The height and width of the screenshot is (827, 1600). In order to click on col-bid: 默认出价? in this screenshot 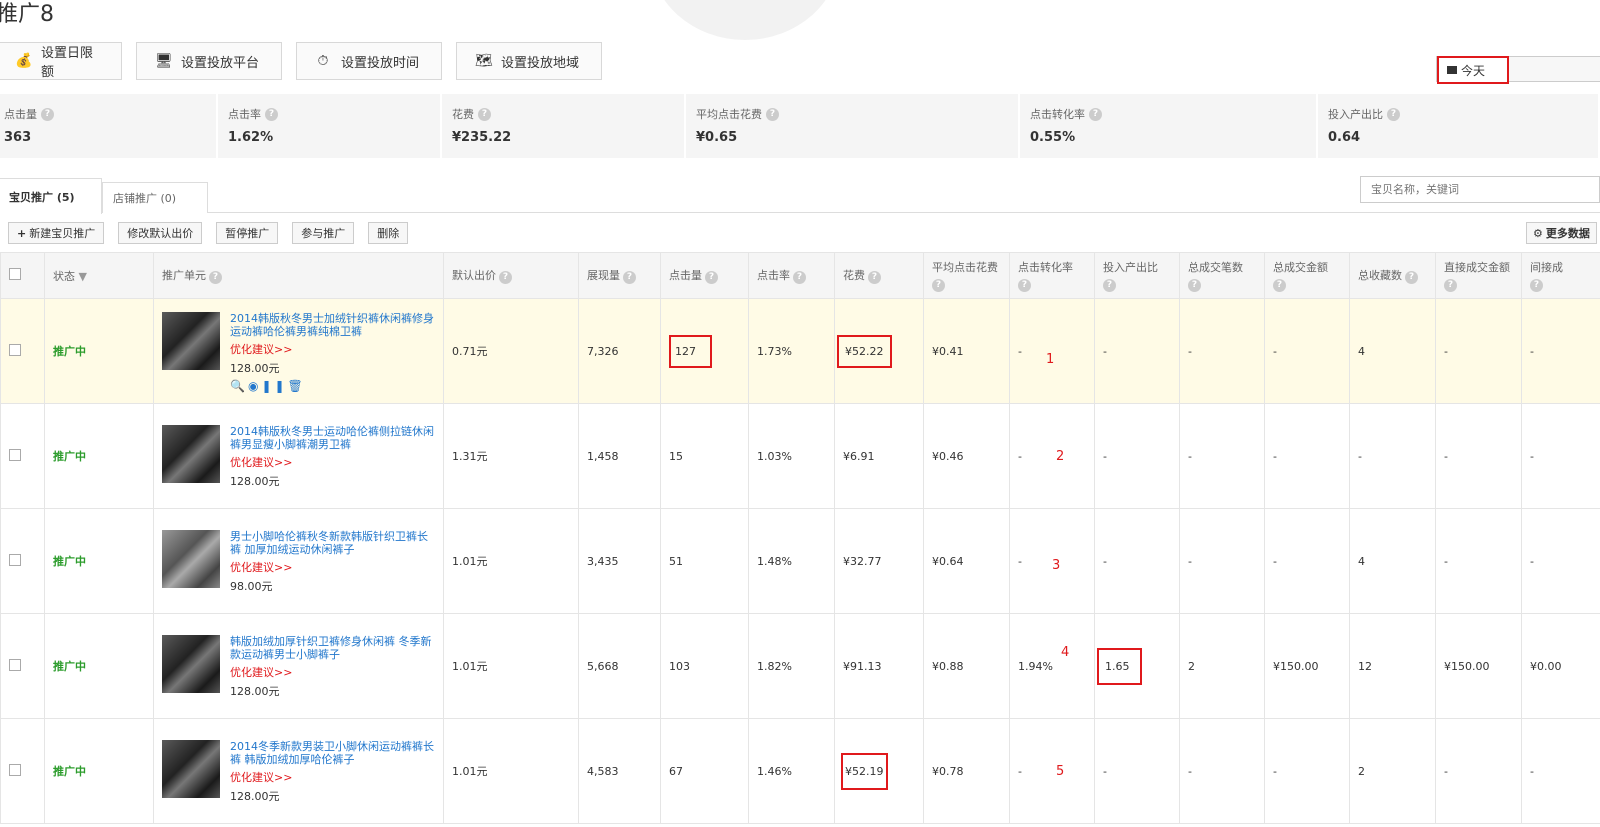, I will do `click(511, 275)`.